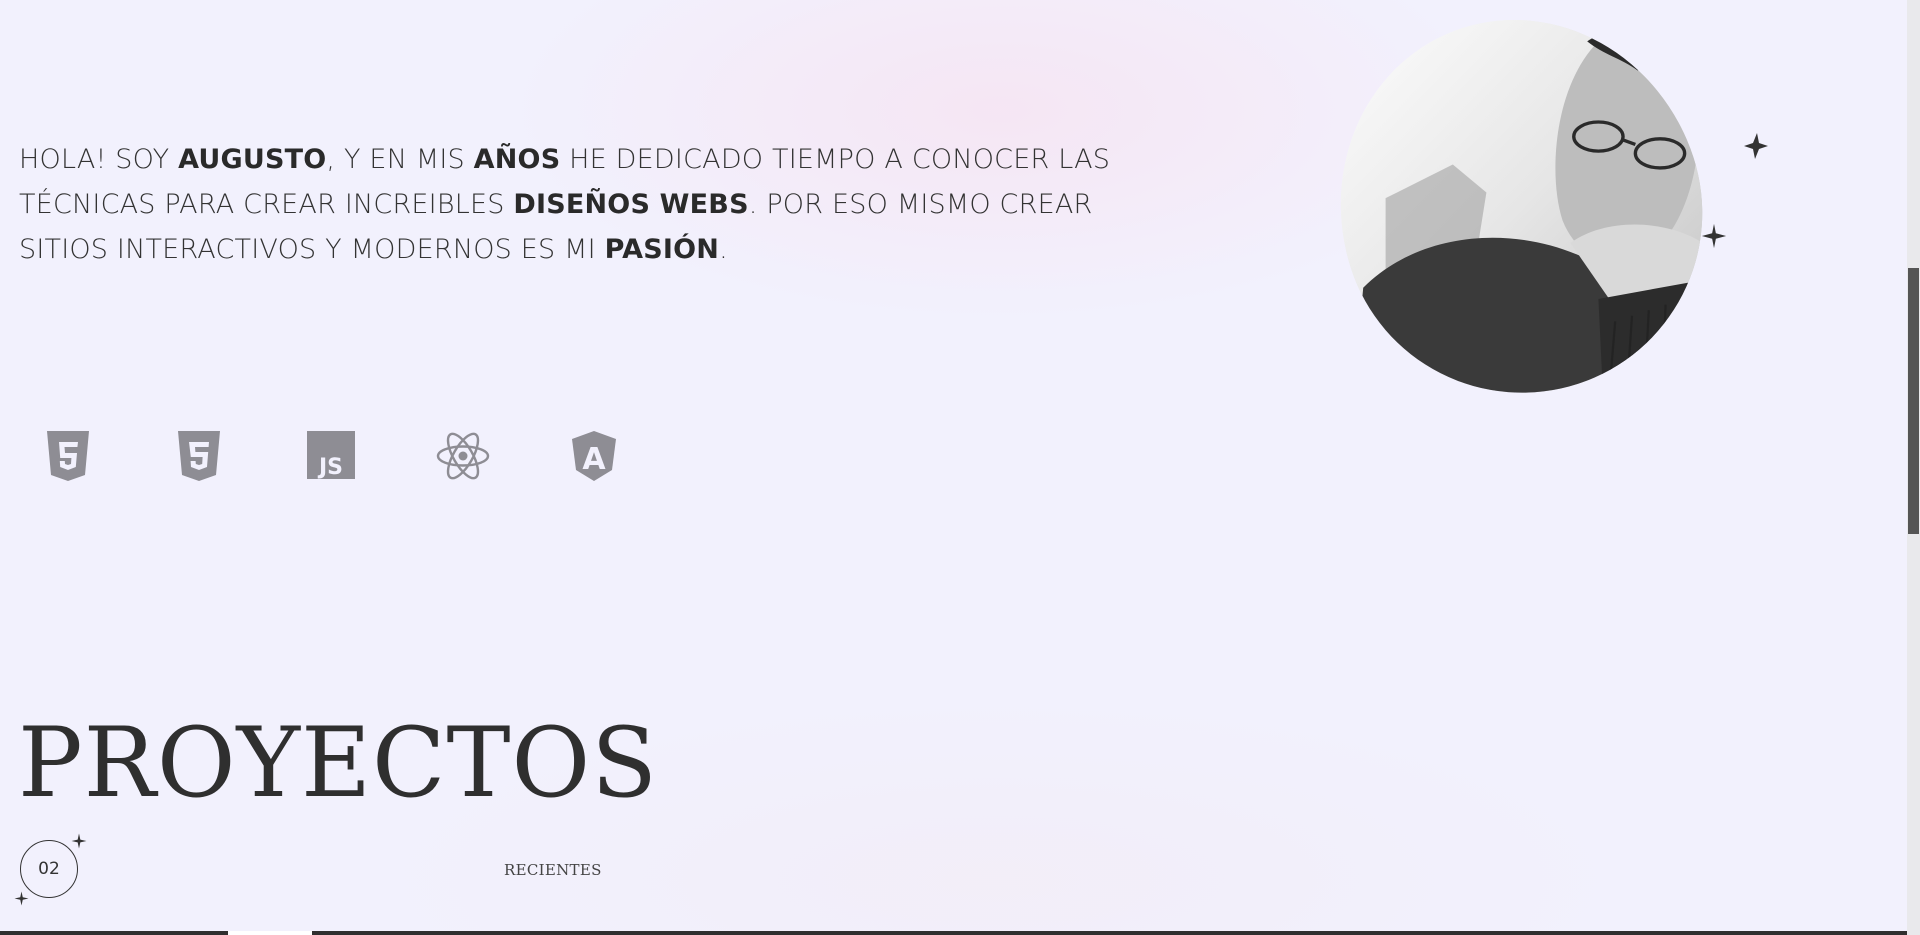 The width and height of the screenshot is (1920, 935). Describe the element at coordinates (252, 159) in the screenshot. I see `intro-name: AUGUSTO` at that location.